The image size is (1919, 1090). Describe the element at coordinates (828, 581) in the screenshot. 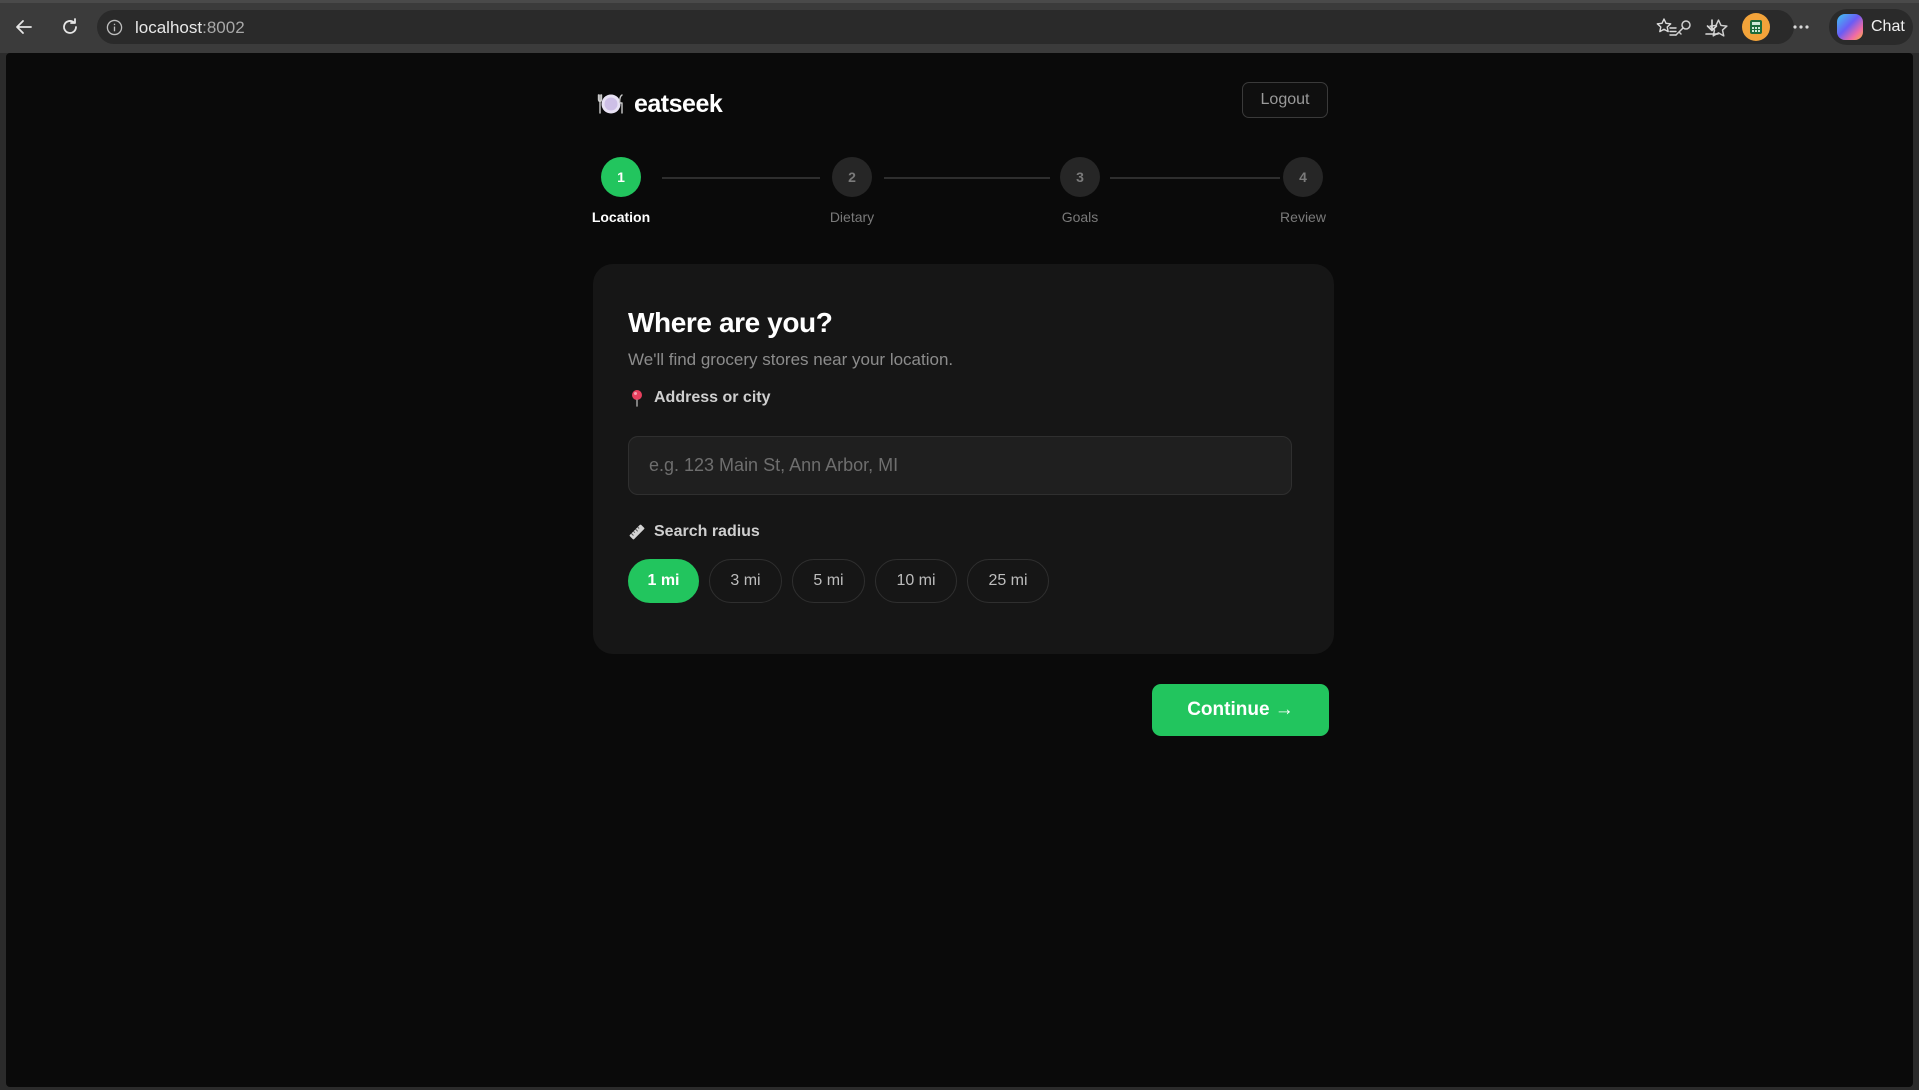

I see `radius-option-5mi: 5 mi` at that location.